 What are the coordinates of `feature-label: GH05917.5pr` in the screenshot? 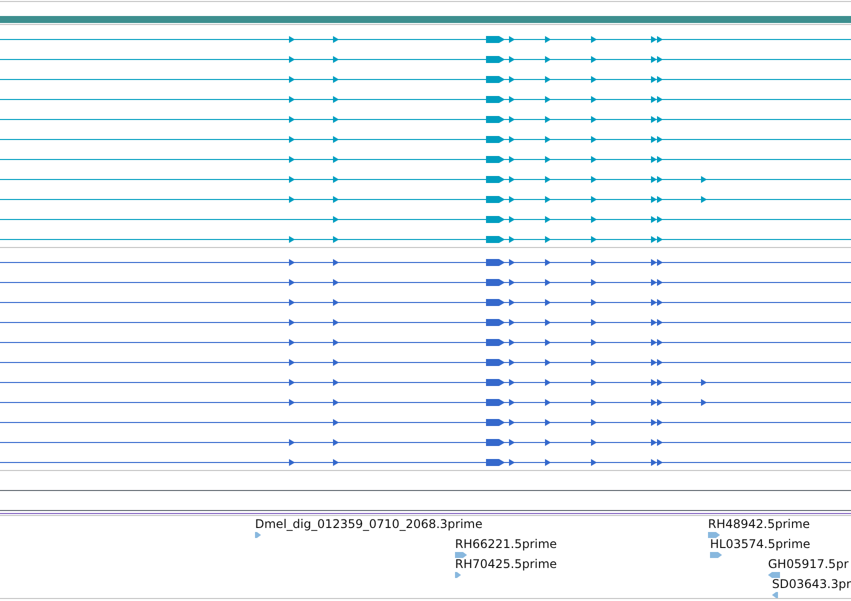 It's located at (808, 564).